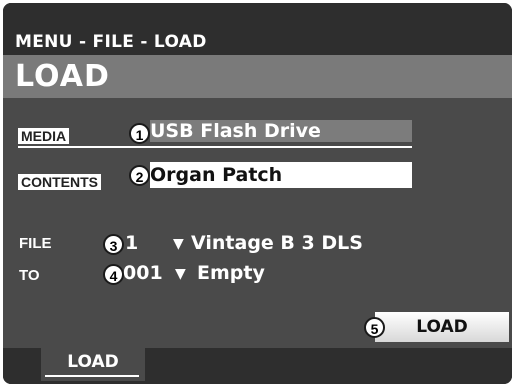 The image size is (514, 387). I want to click on file-label: FILE, so click(35, 243).